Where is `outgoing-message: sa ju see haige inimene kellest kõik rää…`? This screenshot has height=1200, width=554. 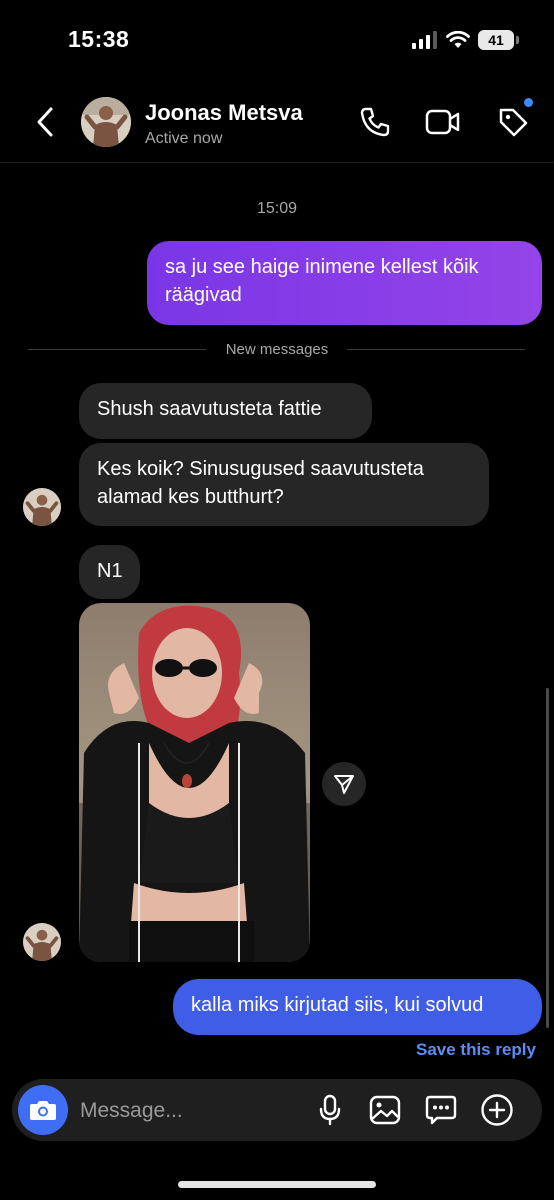
outgoing-message: sa ju see haige inimene kellest kõik rää… is located at coordinates (344, 283).